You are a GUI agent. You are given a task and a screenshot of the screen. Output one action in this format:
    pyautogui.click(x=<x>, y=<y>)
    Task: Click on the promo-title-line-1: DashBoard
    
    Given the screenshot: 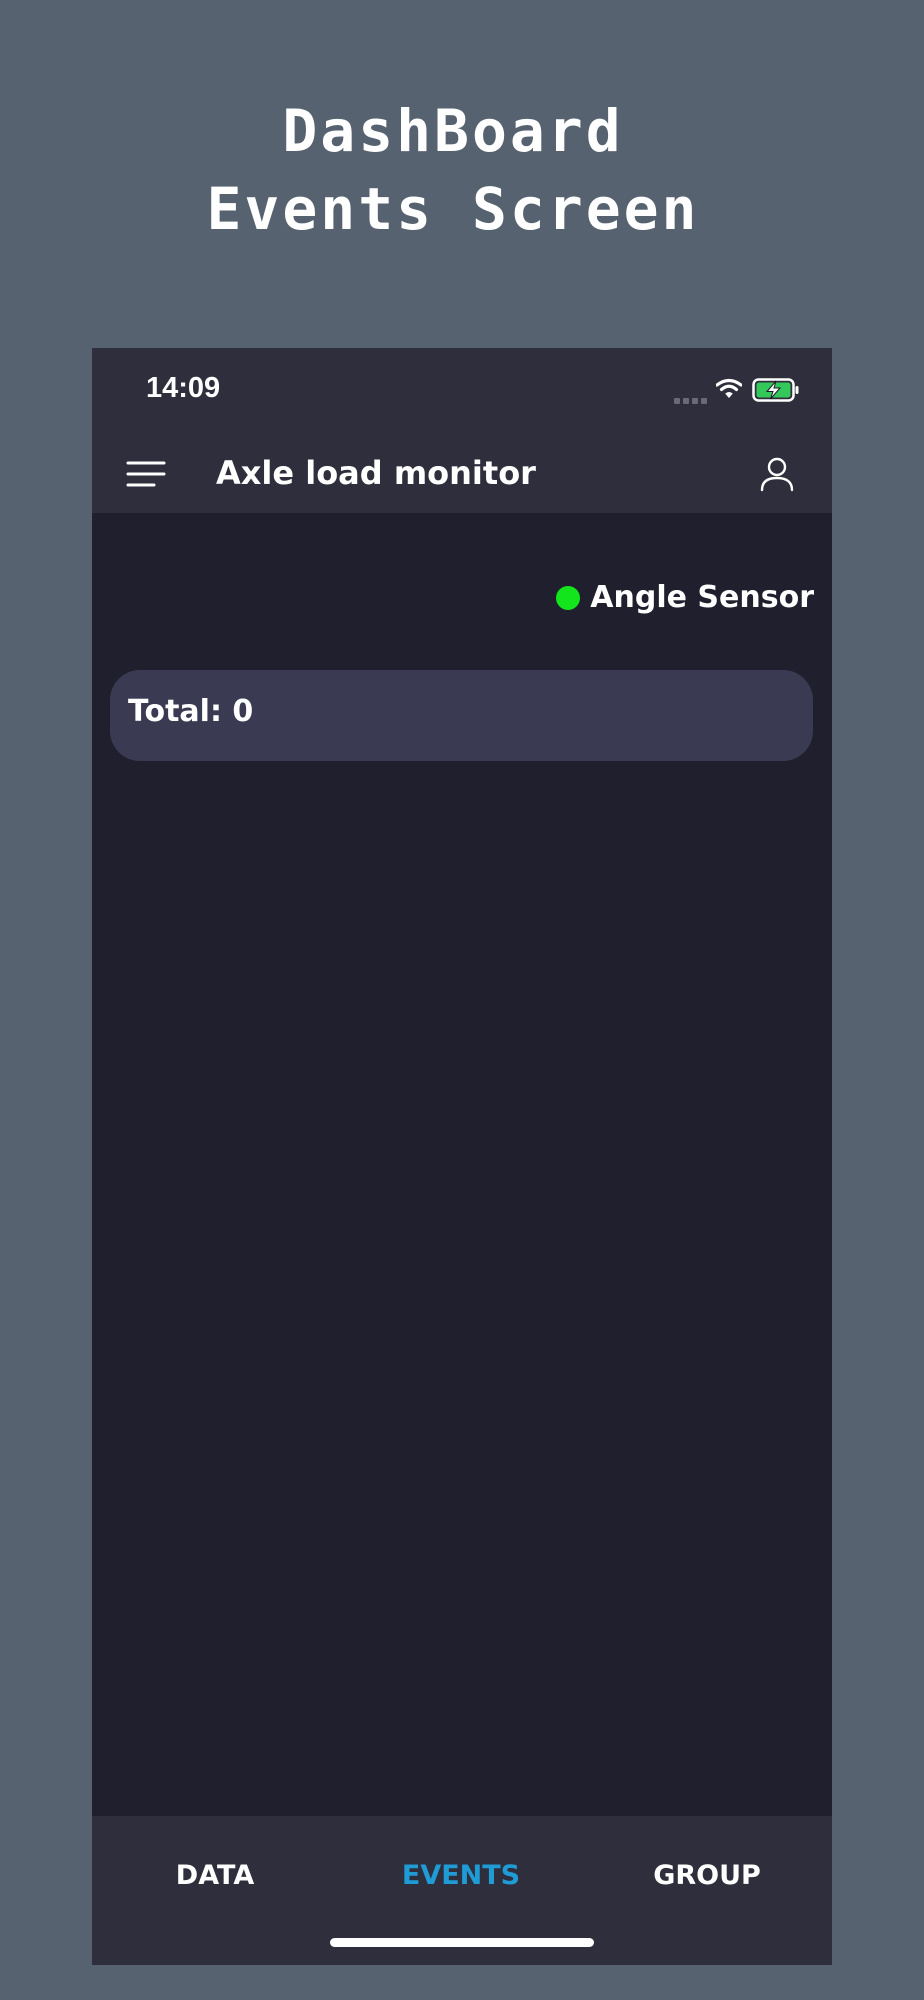 What is the action you would take?
    pyautogui.click(x=453, y=131)
    